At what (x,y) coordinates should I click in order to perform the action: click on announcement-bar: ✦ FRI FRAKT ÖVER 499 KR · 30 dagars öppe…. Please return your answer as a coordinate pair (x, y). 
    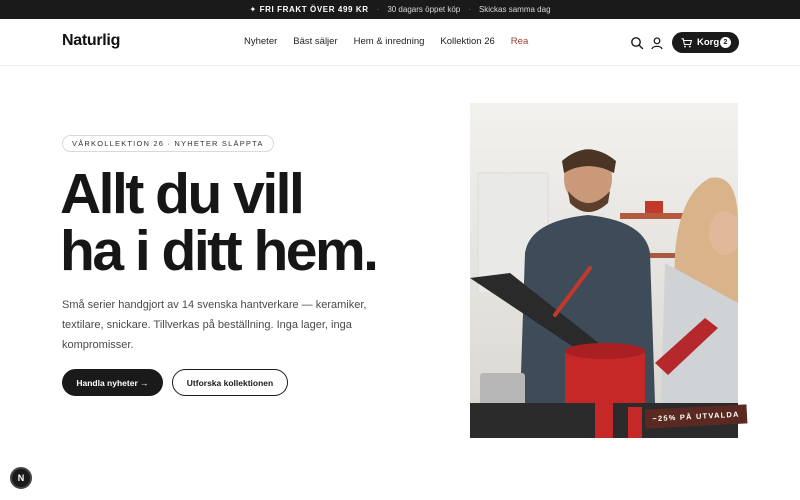
    Looking at the image, I should click on (400, 9).